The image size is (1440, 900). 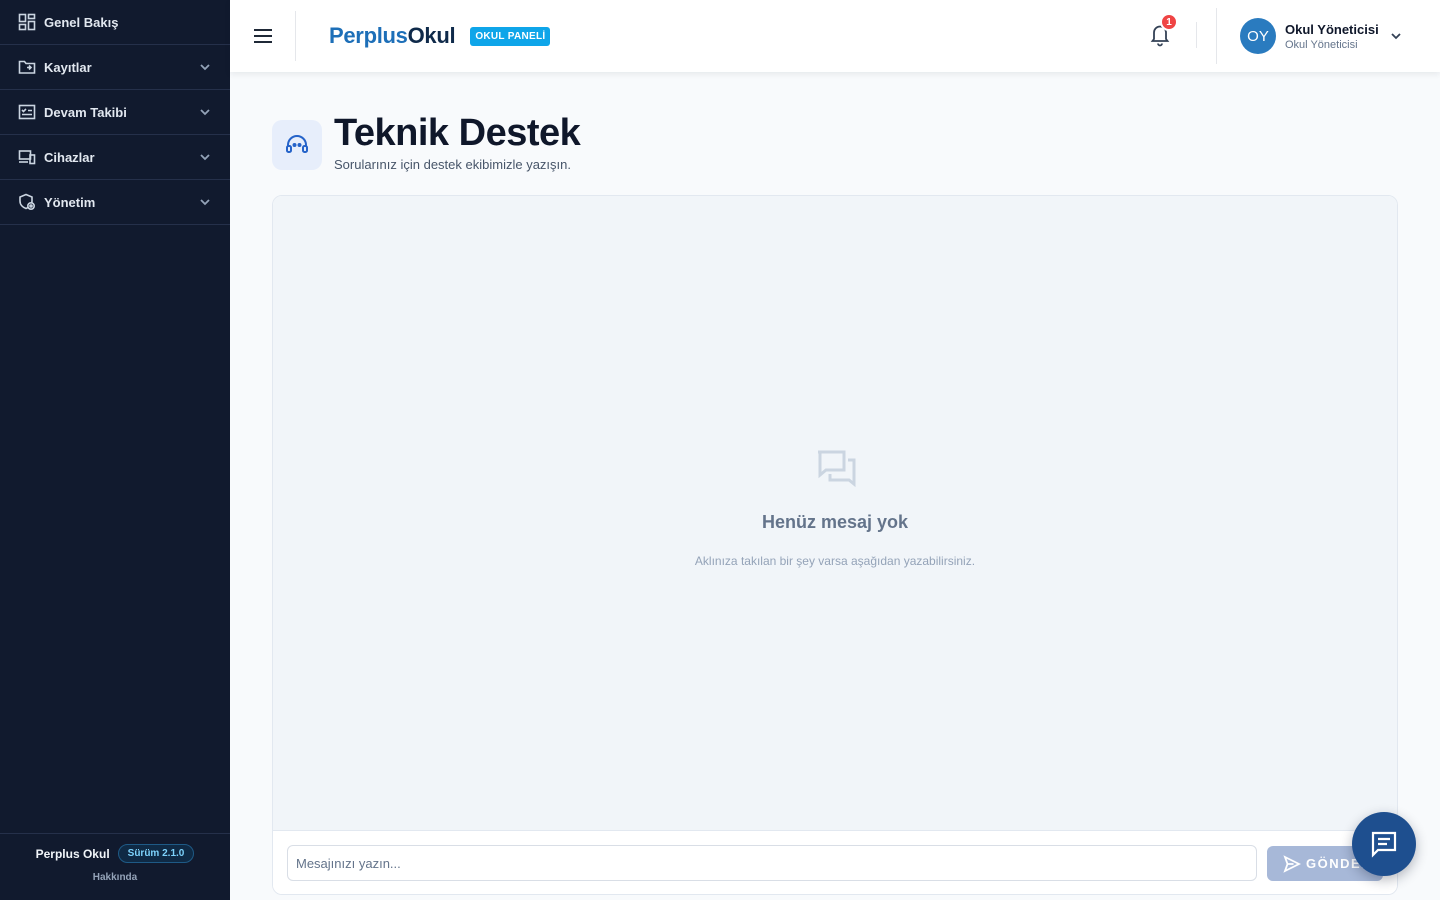 What do you see at coordinates (368, 35) in the screenshot?
I see `brand-part-1: Perplus` at bounding box center [368, 35].